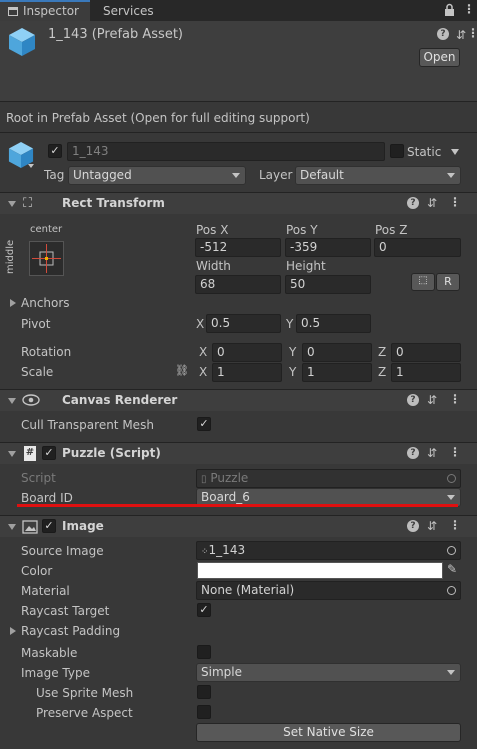  What do you see at coordinates (238, 453) in the screenshot?
I see `puzzle-script-header: # ✓ Puzzle (Script) ? ⇵ ⋮` at bounding box center [238, 453].